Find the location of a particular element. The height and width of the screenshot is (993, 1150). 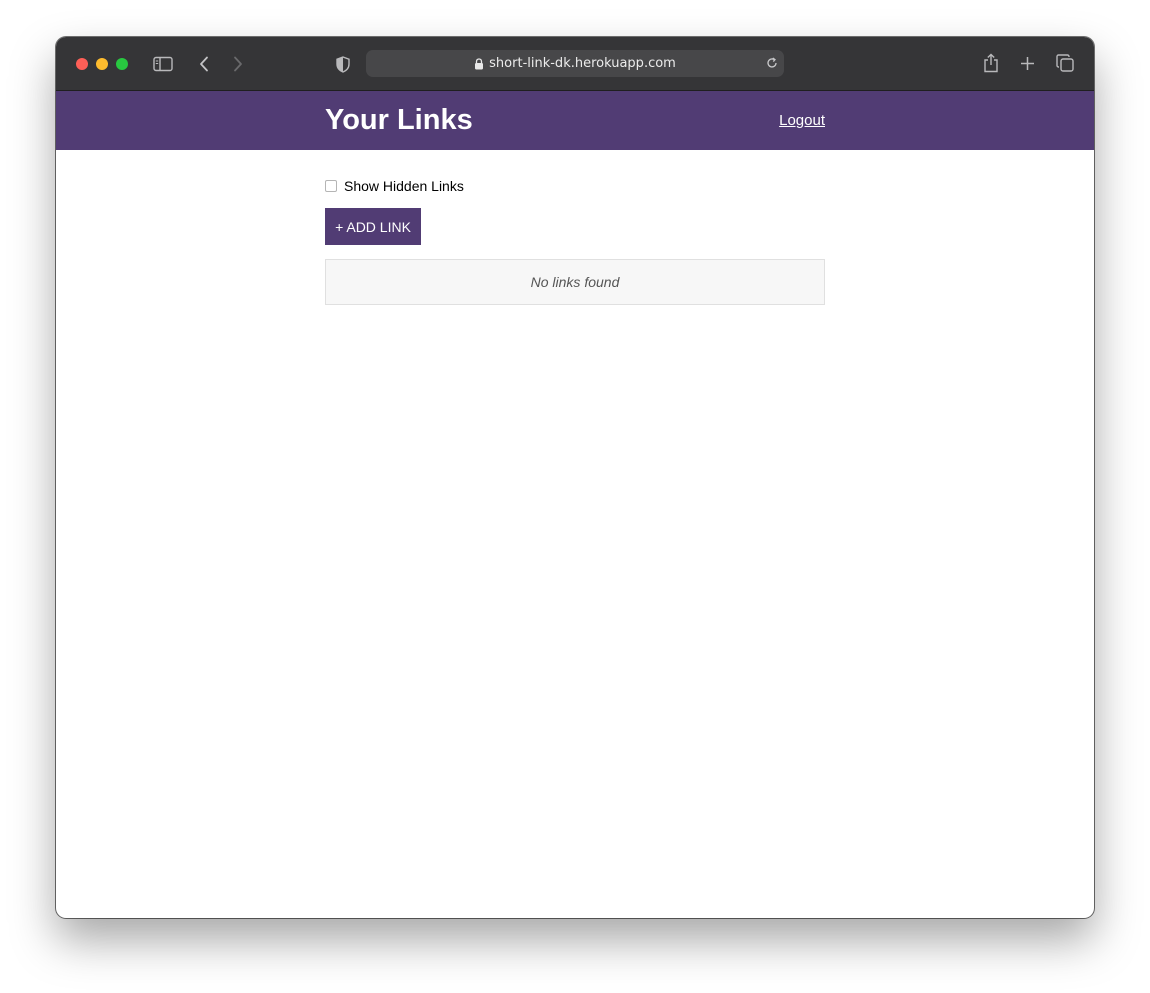

close-window-button is located at coordinates (82, 64).